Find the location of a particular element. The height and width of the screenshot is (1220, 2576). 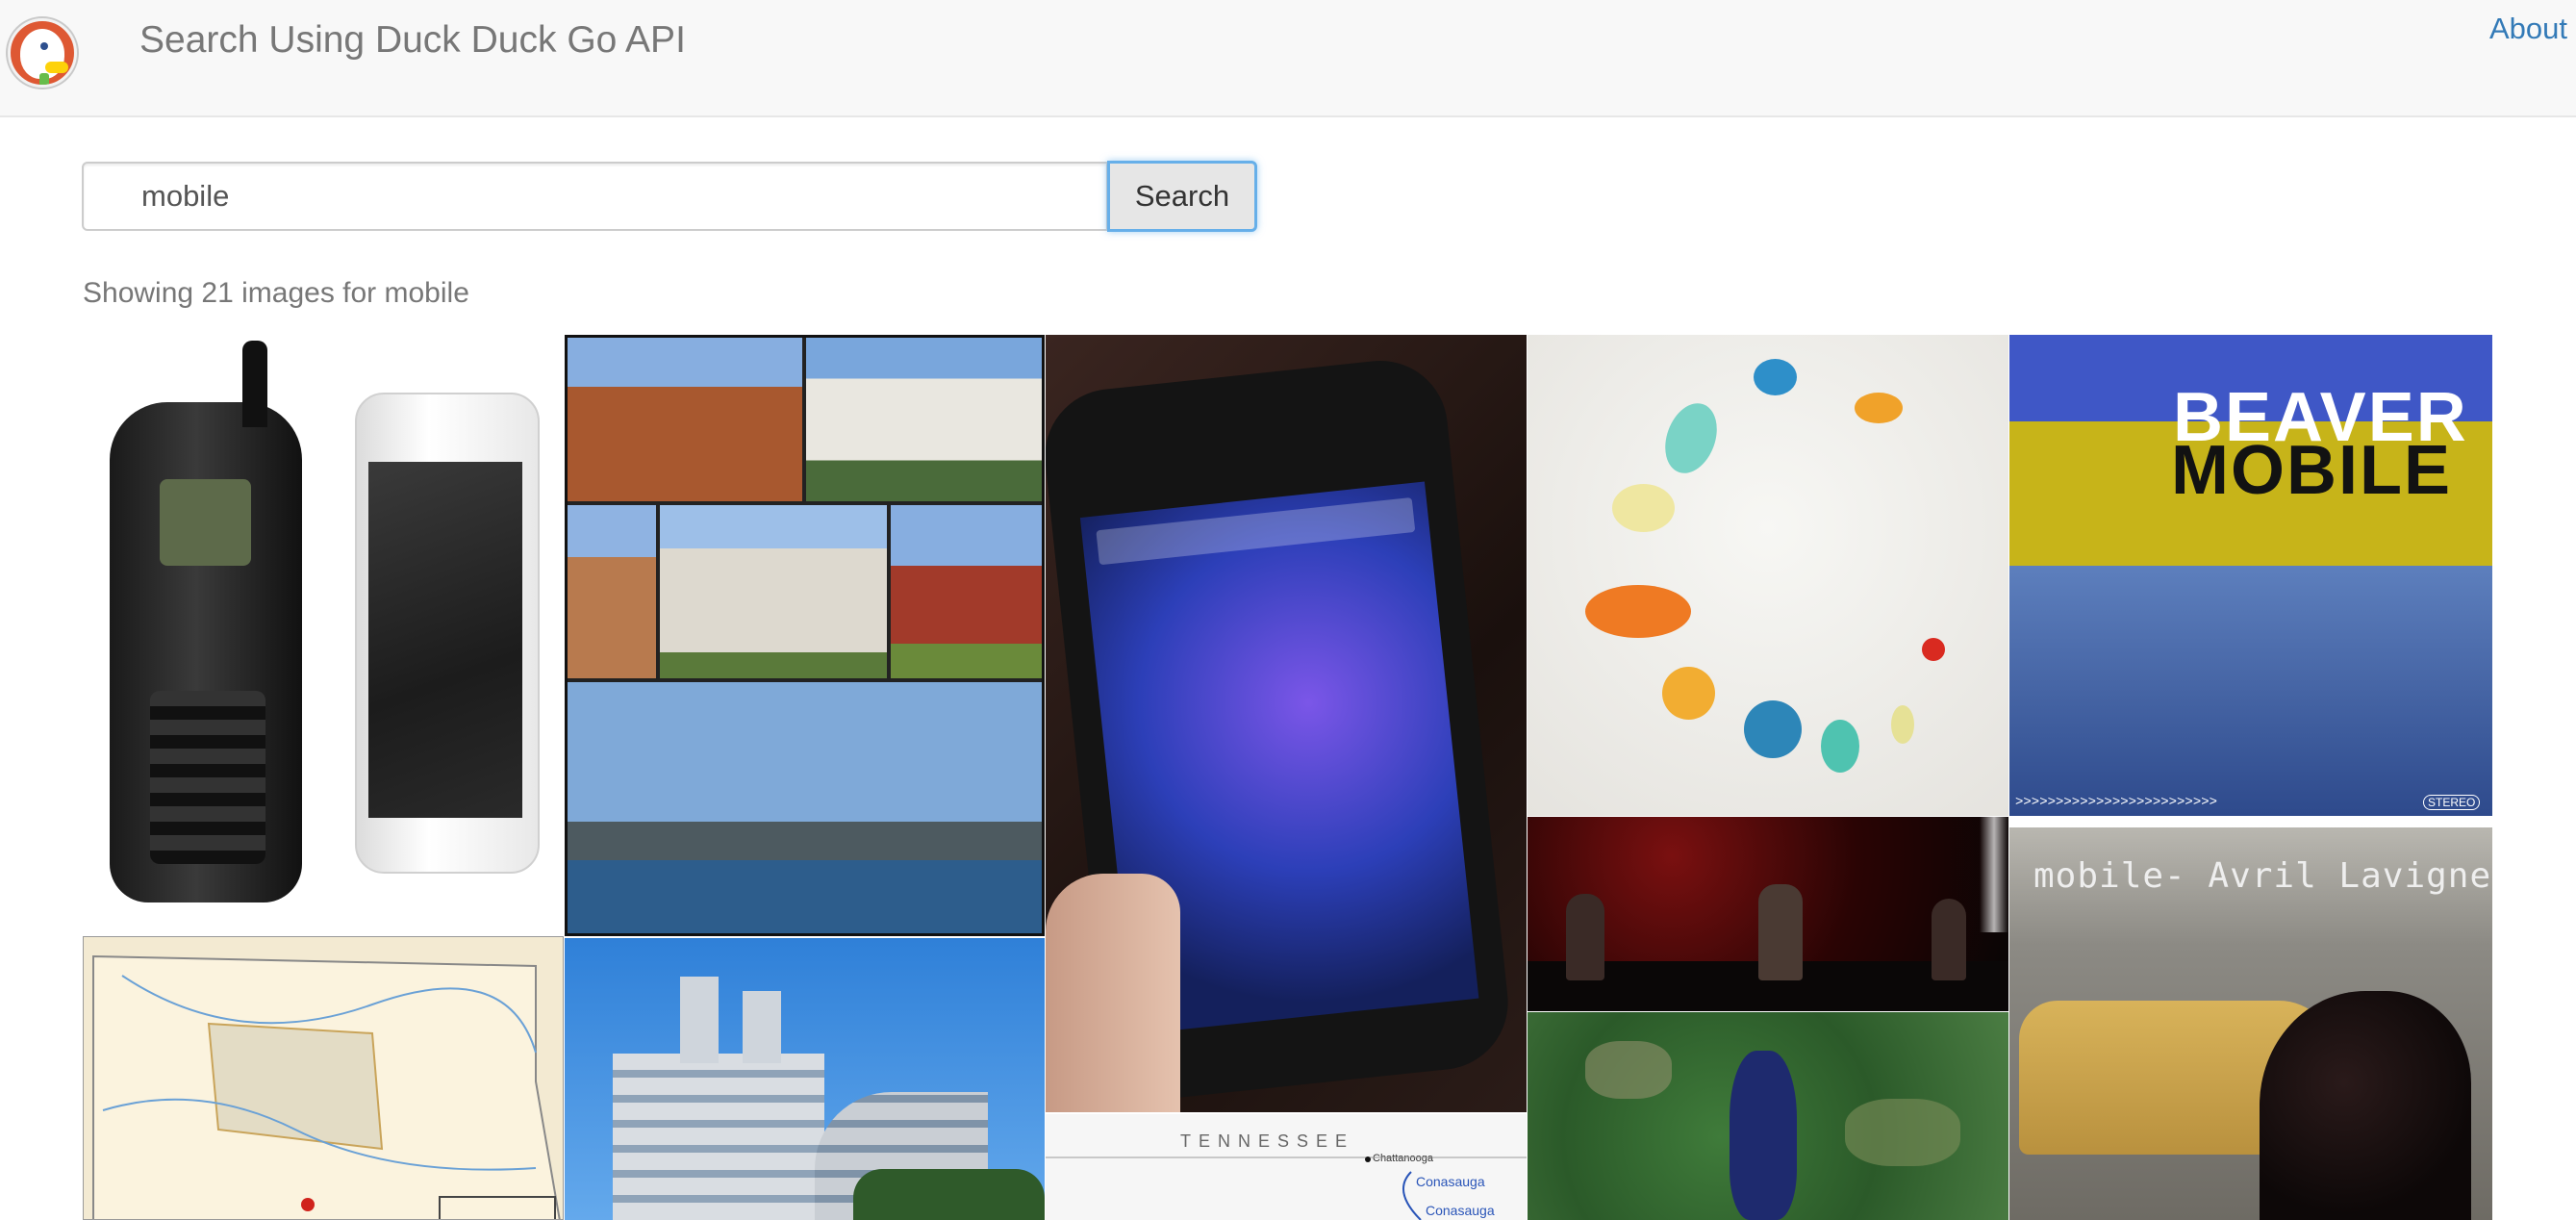

duckduckgo-logo-icon is located at coordinates (43, 53).